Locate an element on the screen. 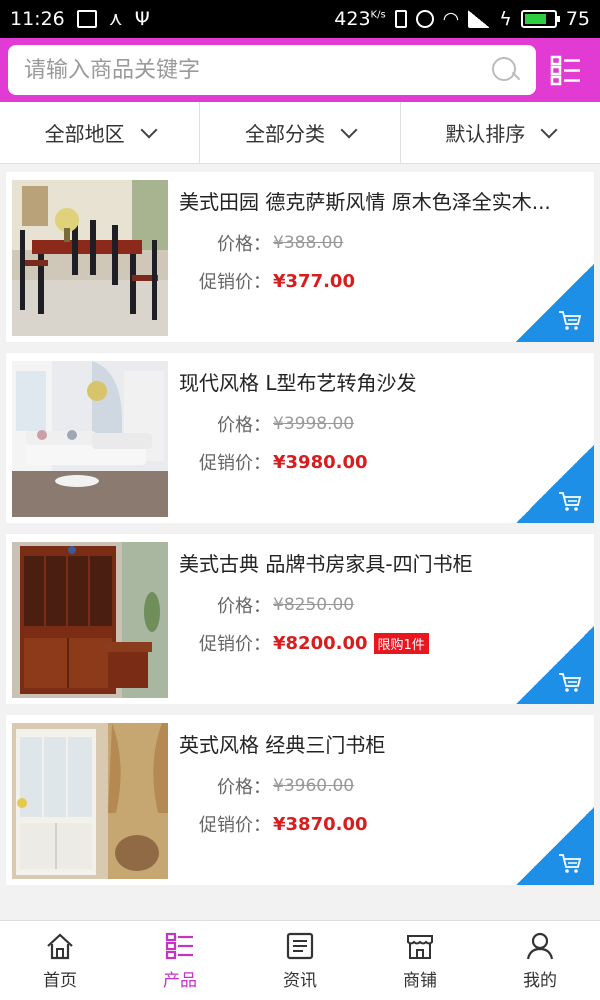  filter-bar: 全部地区 全部分类 默认排序 is located at coordinates (300, 133).